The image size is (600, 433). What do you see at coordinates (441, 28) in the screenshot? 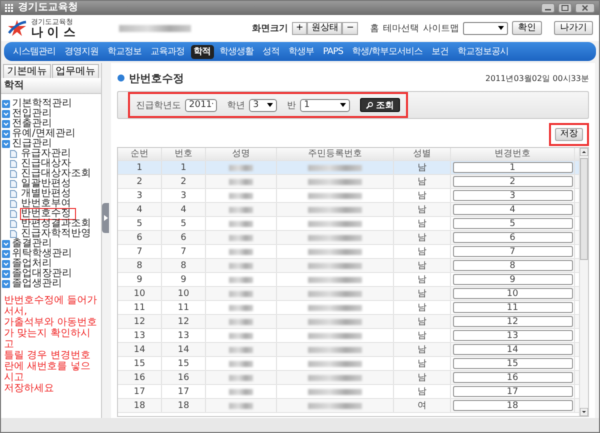
I see `header-link: 사이트맵` at bounding box center [441, 28].